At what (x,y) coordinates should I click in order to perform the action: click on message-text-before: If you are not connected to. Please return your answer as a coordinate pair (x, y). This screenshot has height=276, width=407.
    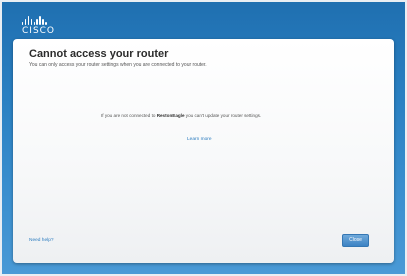
    Looking at the image, I should click on (129, 115).